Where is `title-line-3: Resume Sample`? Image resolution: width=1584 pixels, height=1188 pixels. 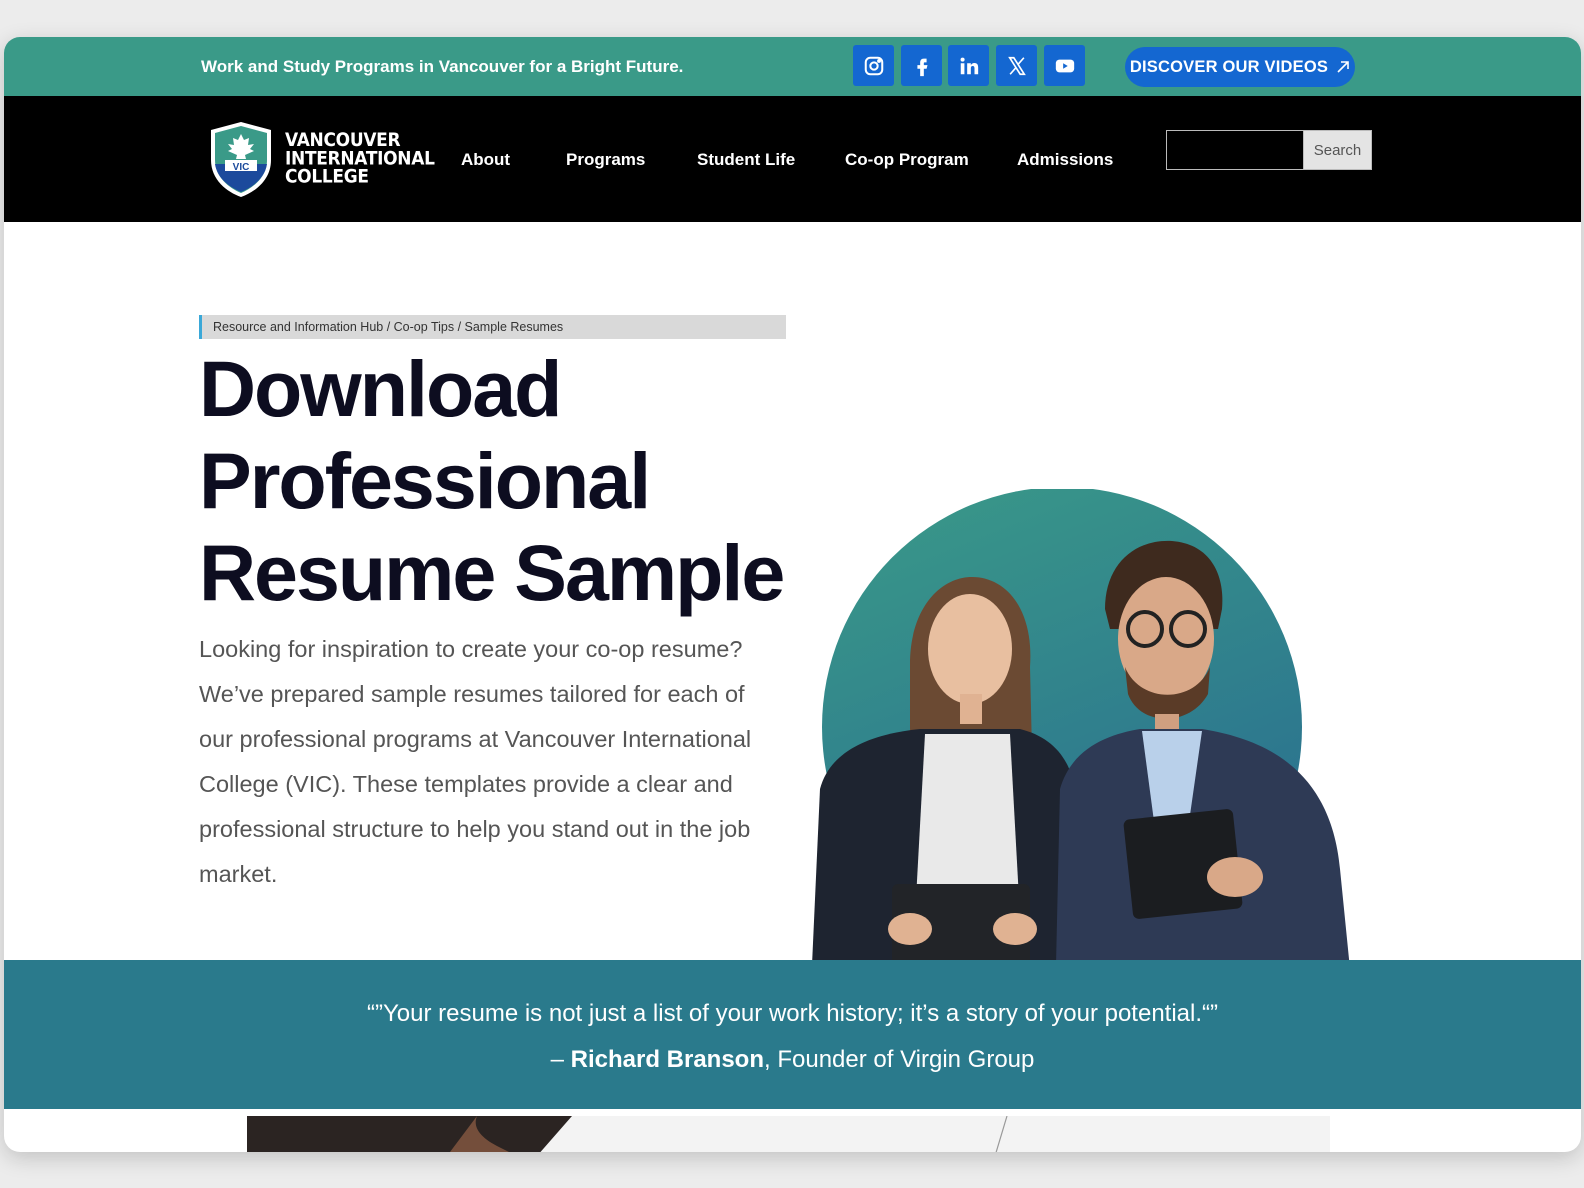
title-line-3: Resume Sample is located at coordinates (492, 572).